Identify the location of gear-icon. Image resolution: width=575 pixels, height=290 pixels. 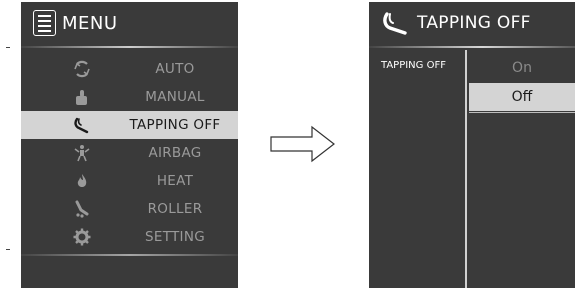
(82, 237).